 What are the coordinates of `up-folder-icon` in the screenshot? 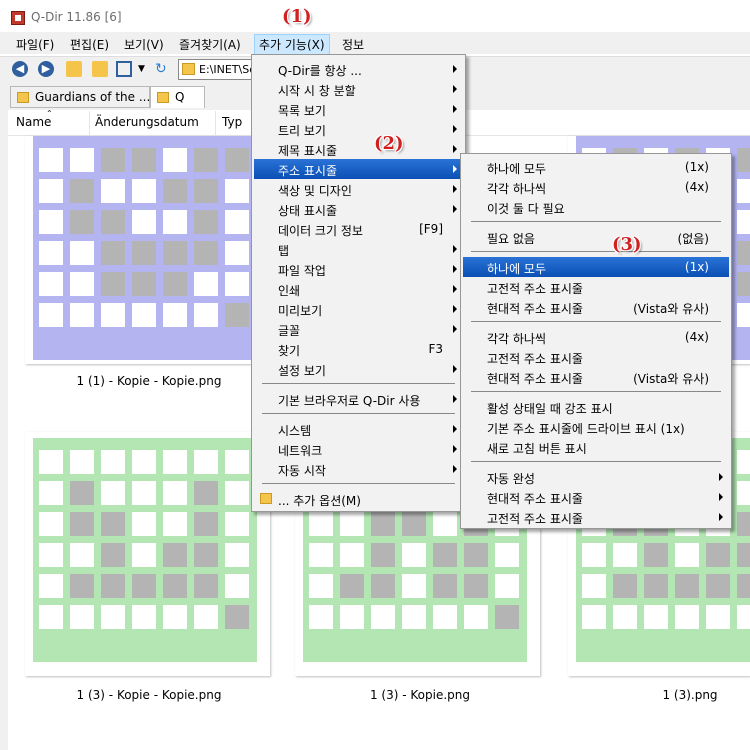 It's located at (74, 69).